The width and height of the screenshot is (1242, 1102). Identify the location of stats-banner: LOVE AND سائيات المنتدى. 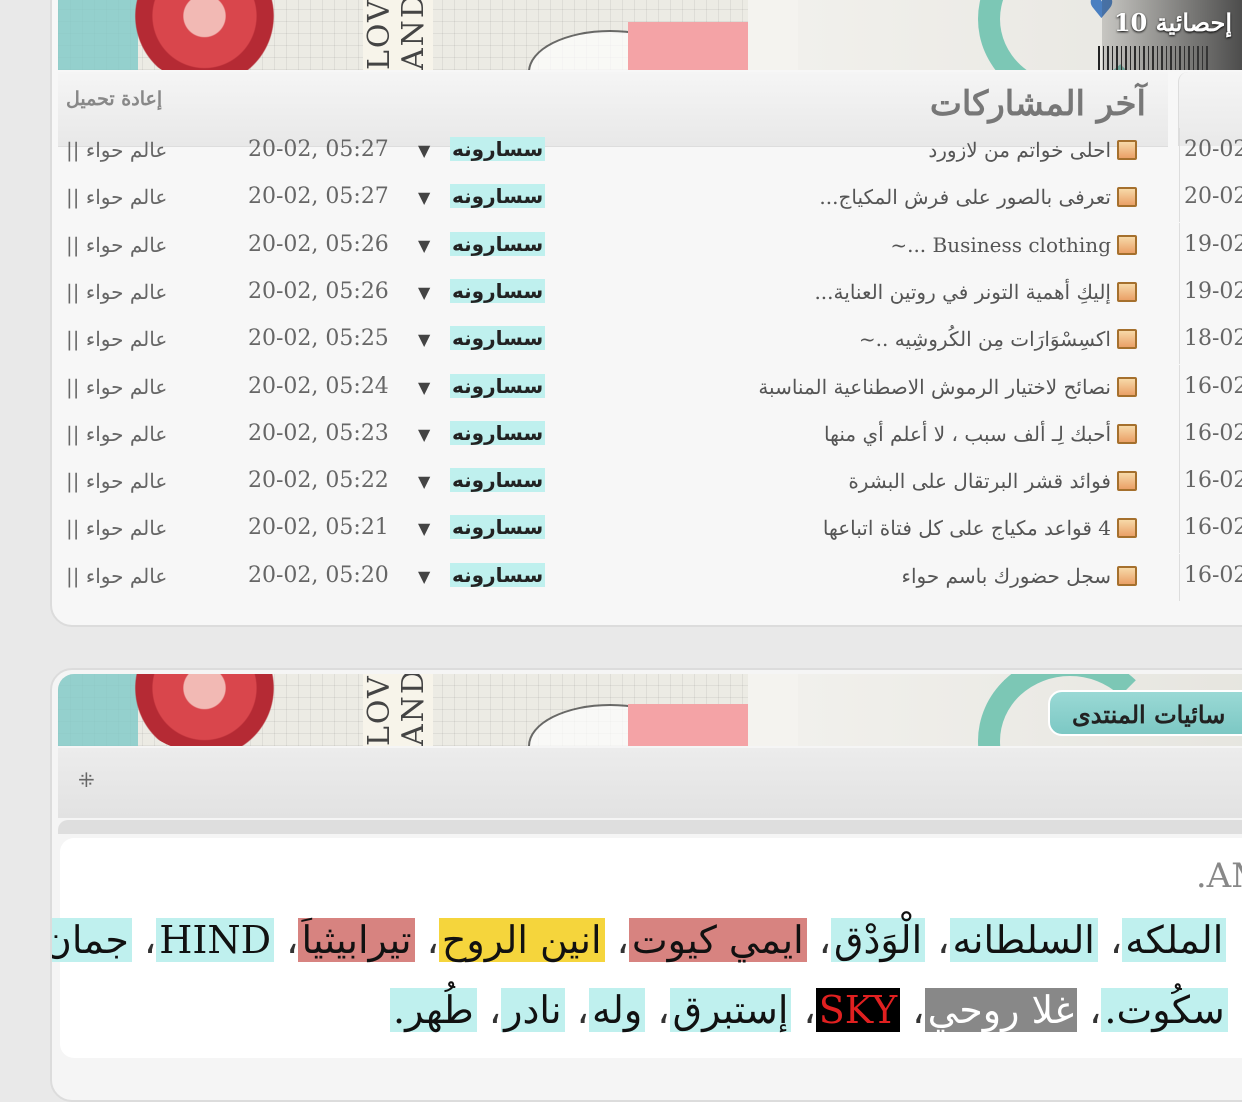
(650, 710).